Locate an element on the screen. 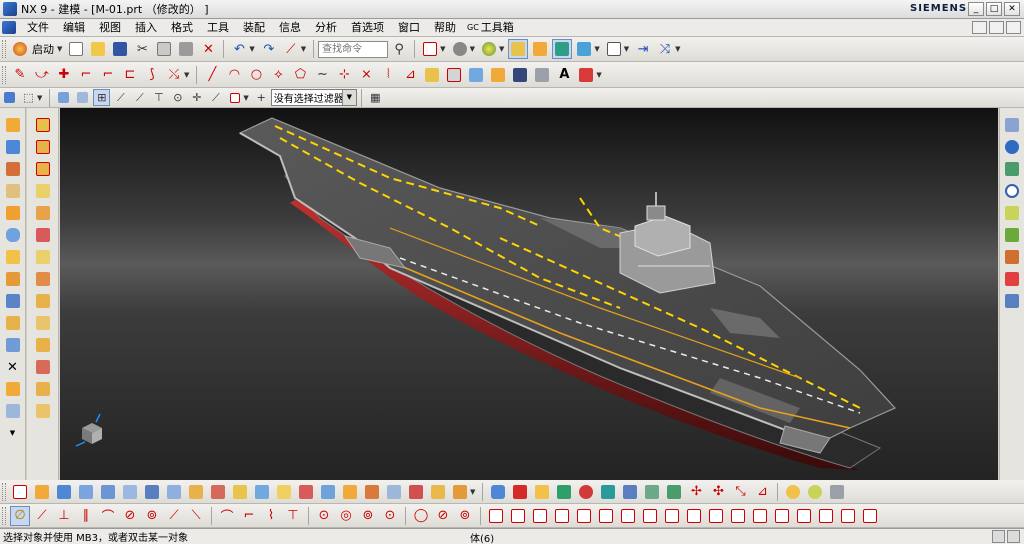 The height and width of the screenshot is (544, 1024). undo-icon: ↶ is located at coordinates (239, 49).